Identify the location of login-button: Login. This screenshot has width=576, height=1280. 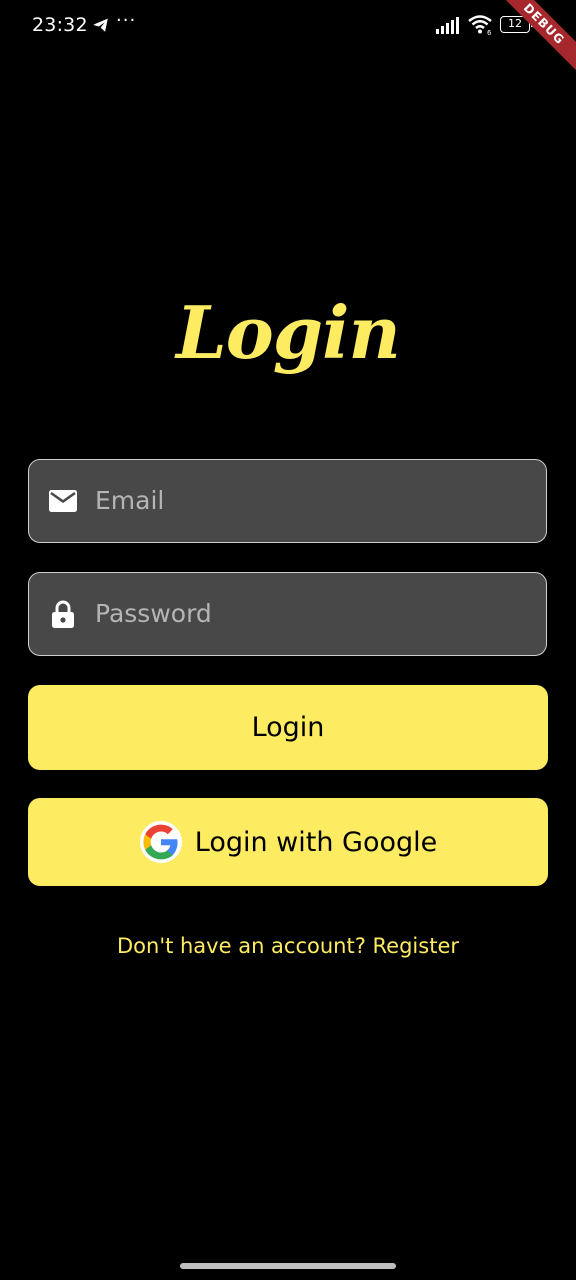
(288, 727).